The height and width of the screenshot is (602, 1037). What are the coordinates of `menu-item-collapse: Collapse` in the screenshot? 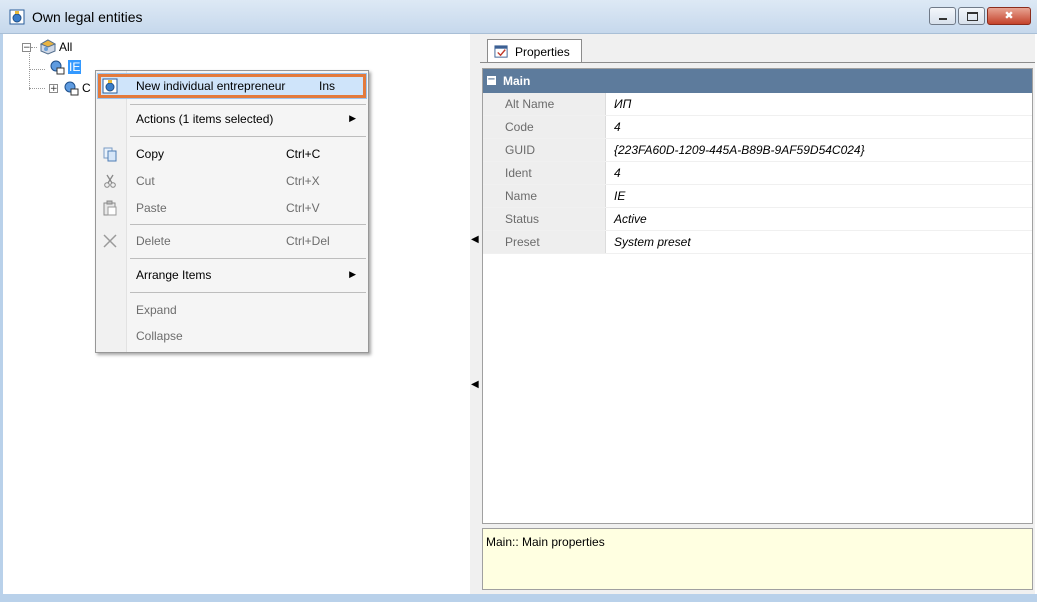 It's located at (232, 336).